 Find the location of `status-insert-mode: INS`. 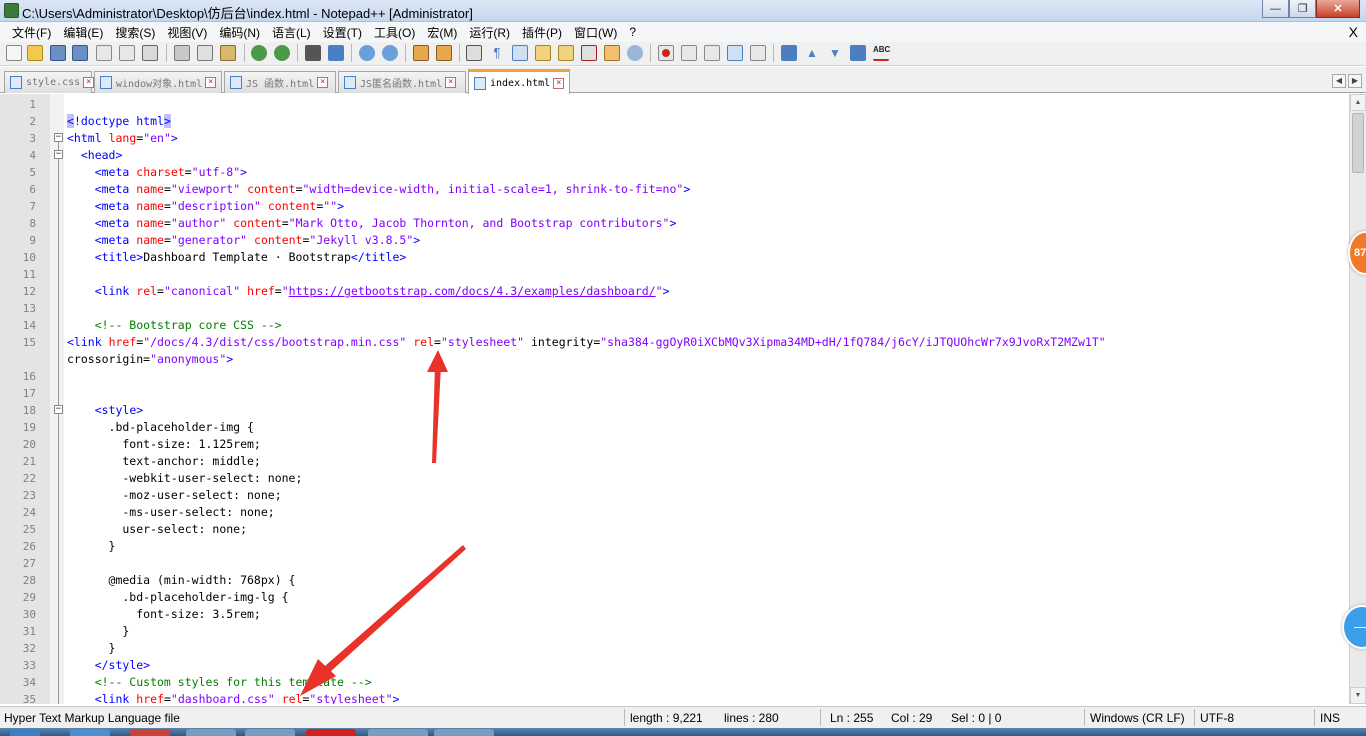

status-insert-mode: INS is located at coordinates (1330, 718).